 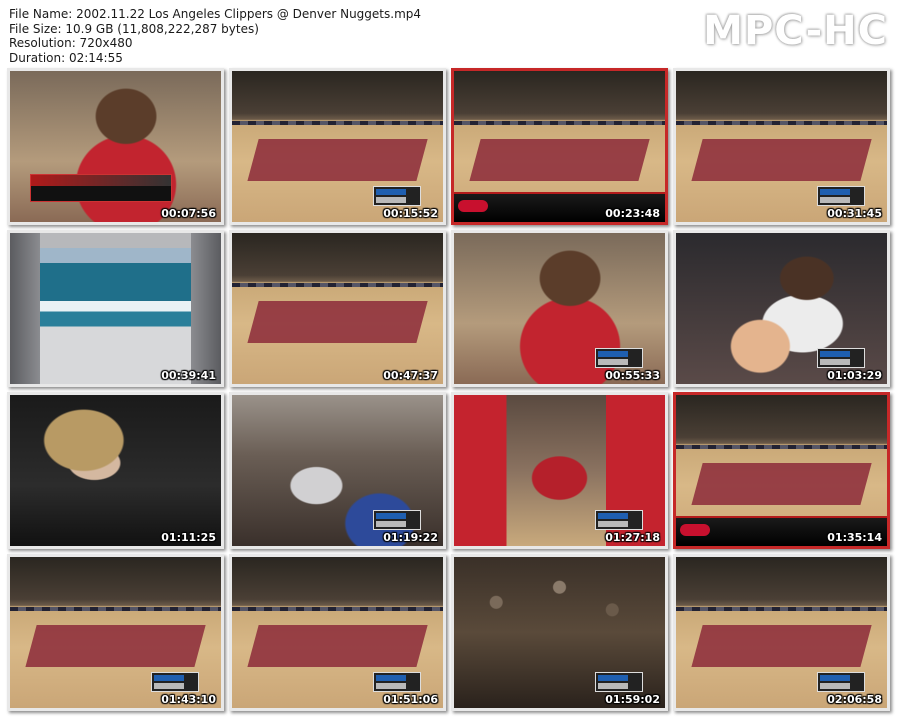 I want to click on thumbnail: 01:43:10, so click(x=115, y=632).